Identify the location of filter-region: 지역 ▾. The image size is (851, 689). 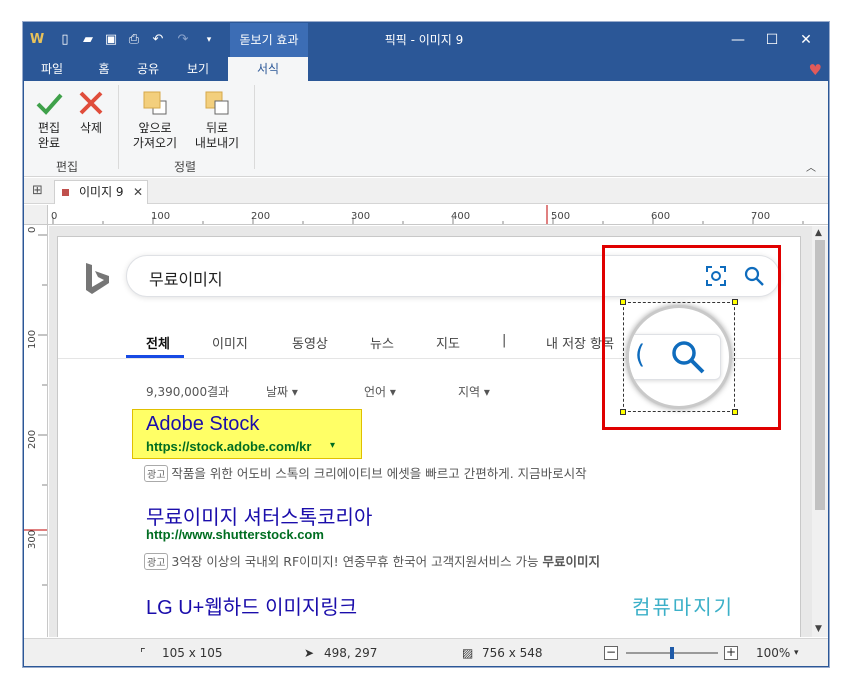
(474, 391).